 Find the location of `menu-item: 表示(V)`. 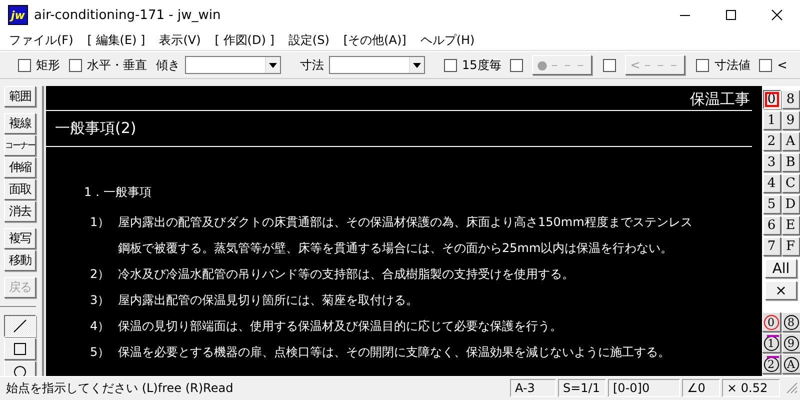

menu-item: 表示(V) is located at coordinates (180, 40).